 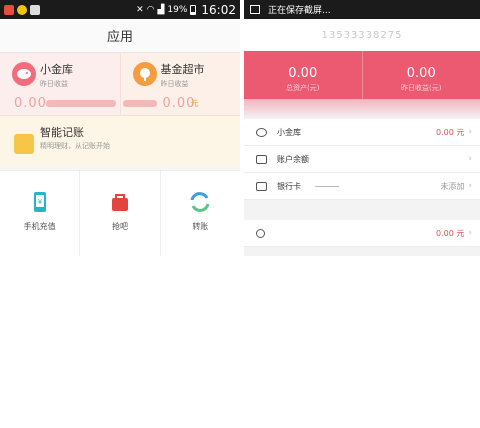 I want to click on tool-label: 手机充值, so click(x=39, y=226).